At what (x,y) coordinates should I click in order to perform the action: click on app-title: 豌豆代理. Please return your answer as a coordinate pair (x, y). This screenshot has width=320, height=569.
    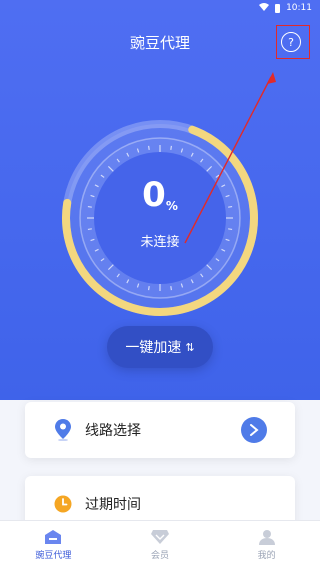
    Looking at the image, I should click on (159, 42).